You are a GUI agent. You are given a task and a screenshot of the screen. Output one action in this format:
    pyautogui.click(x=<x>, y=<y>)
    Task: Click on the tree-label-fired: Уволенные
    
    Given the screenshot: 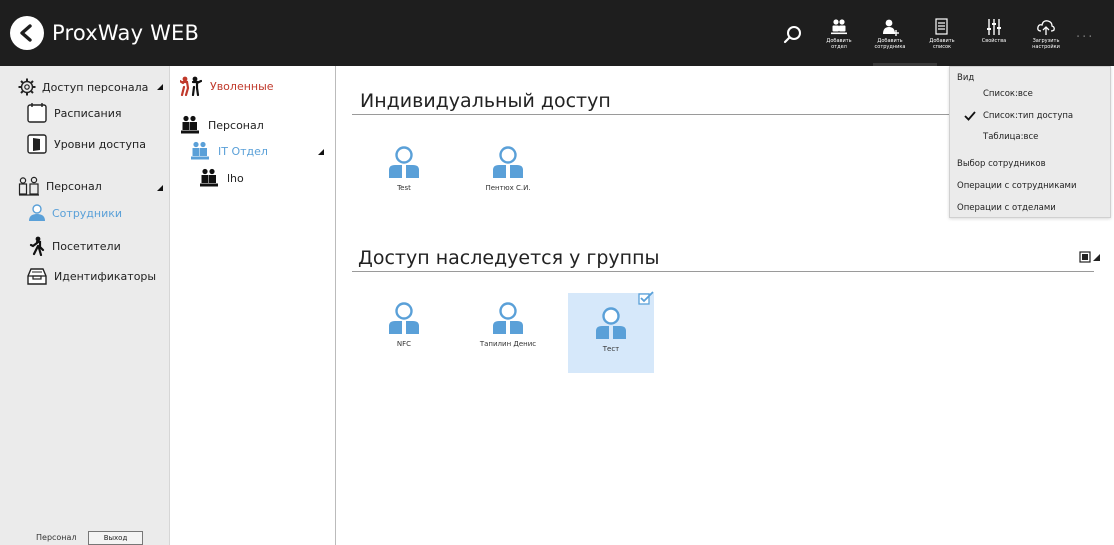 What is the action you would take?
    pyautogui.click(x=242, y=86)
    